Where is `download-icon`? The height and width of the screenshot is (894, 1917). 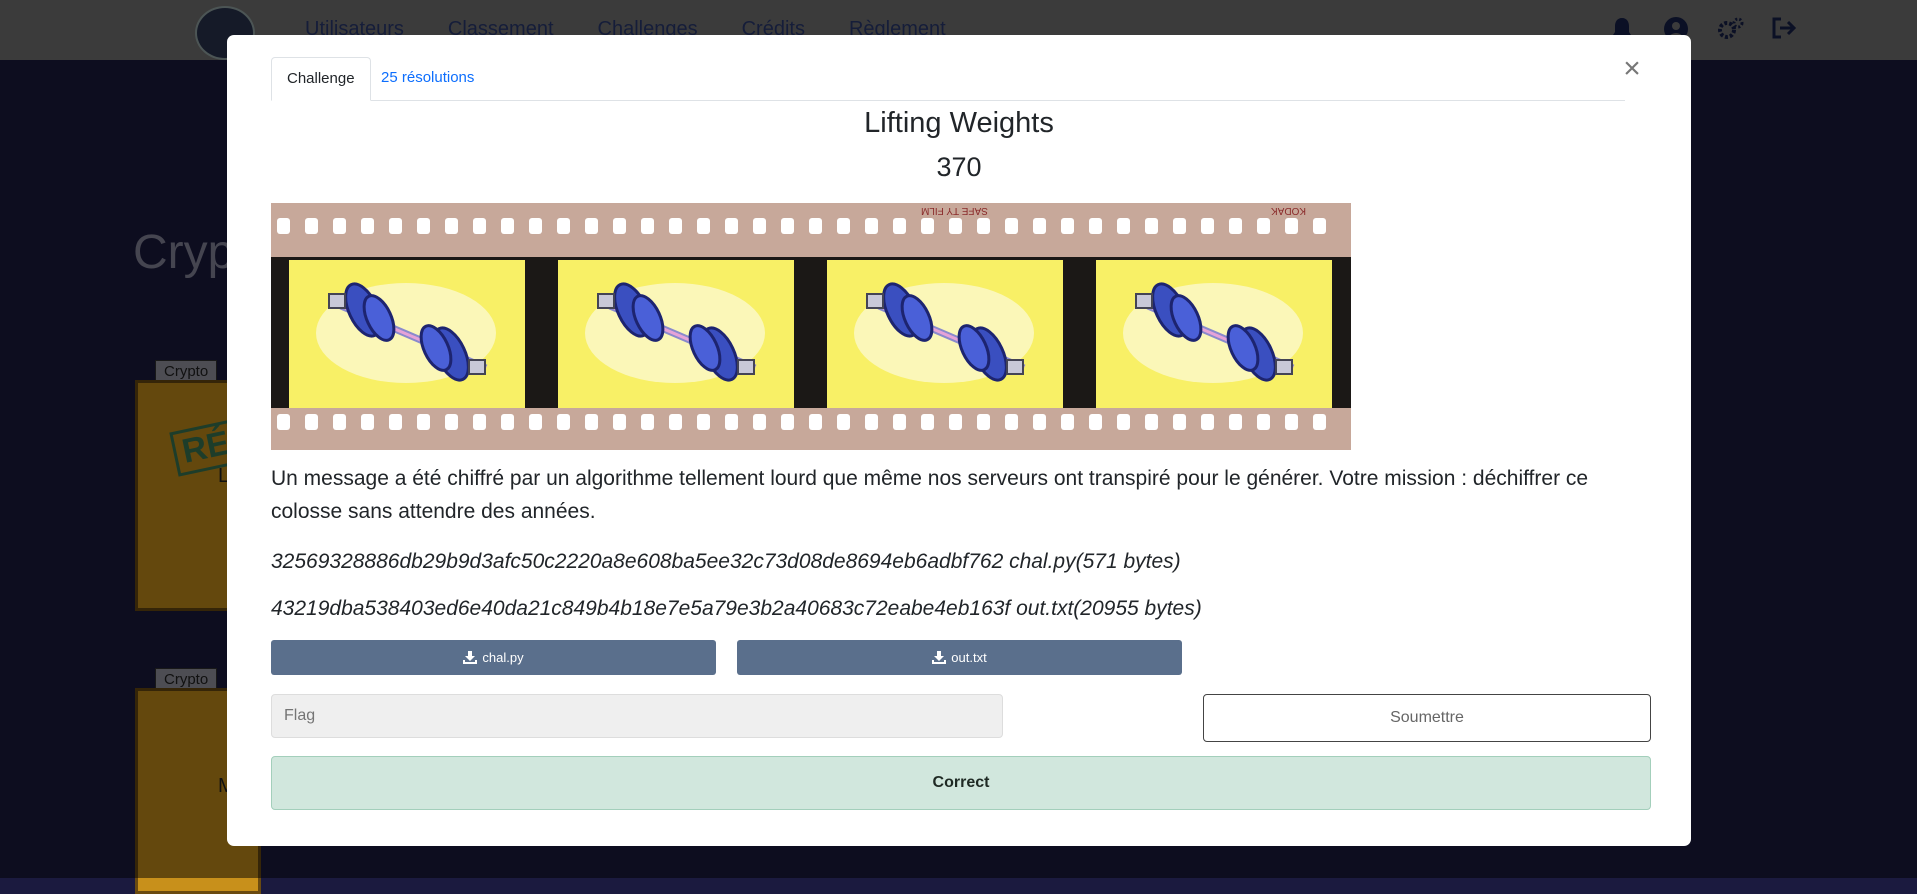
download-icon is located at coordinates (939, 657).